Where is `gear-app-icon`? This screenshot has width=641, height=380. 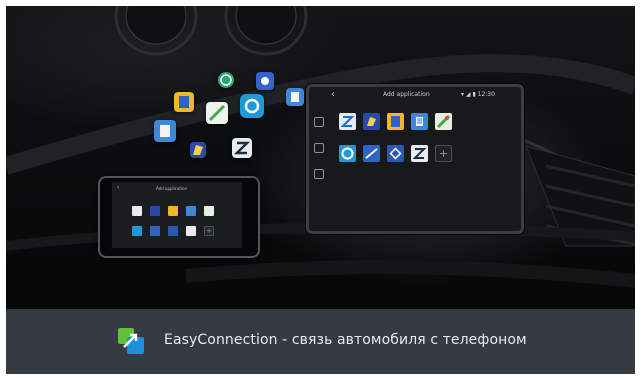
gear-app-icon is located at coordinates (265, 81).